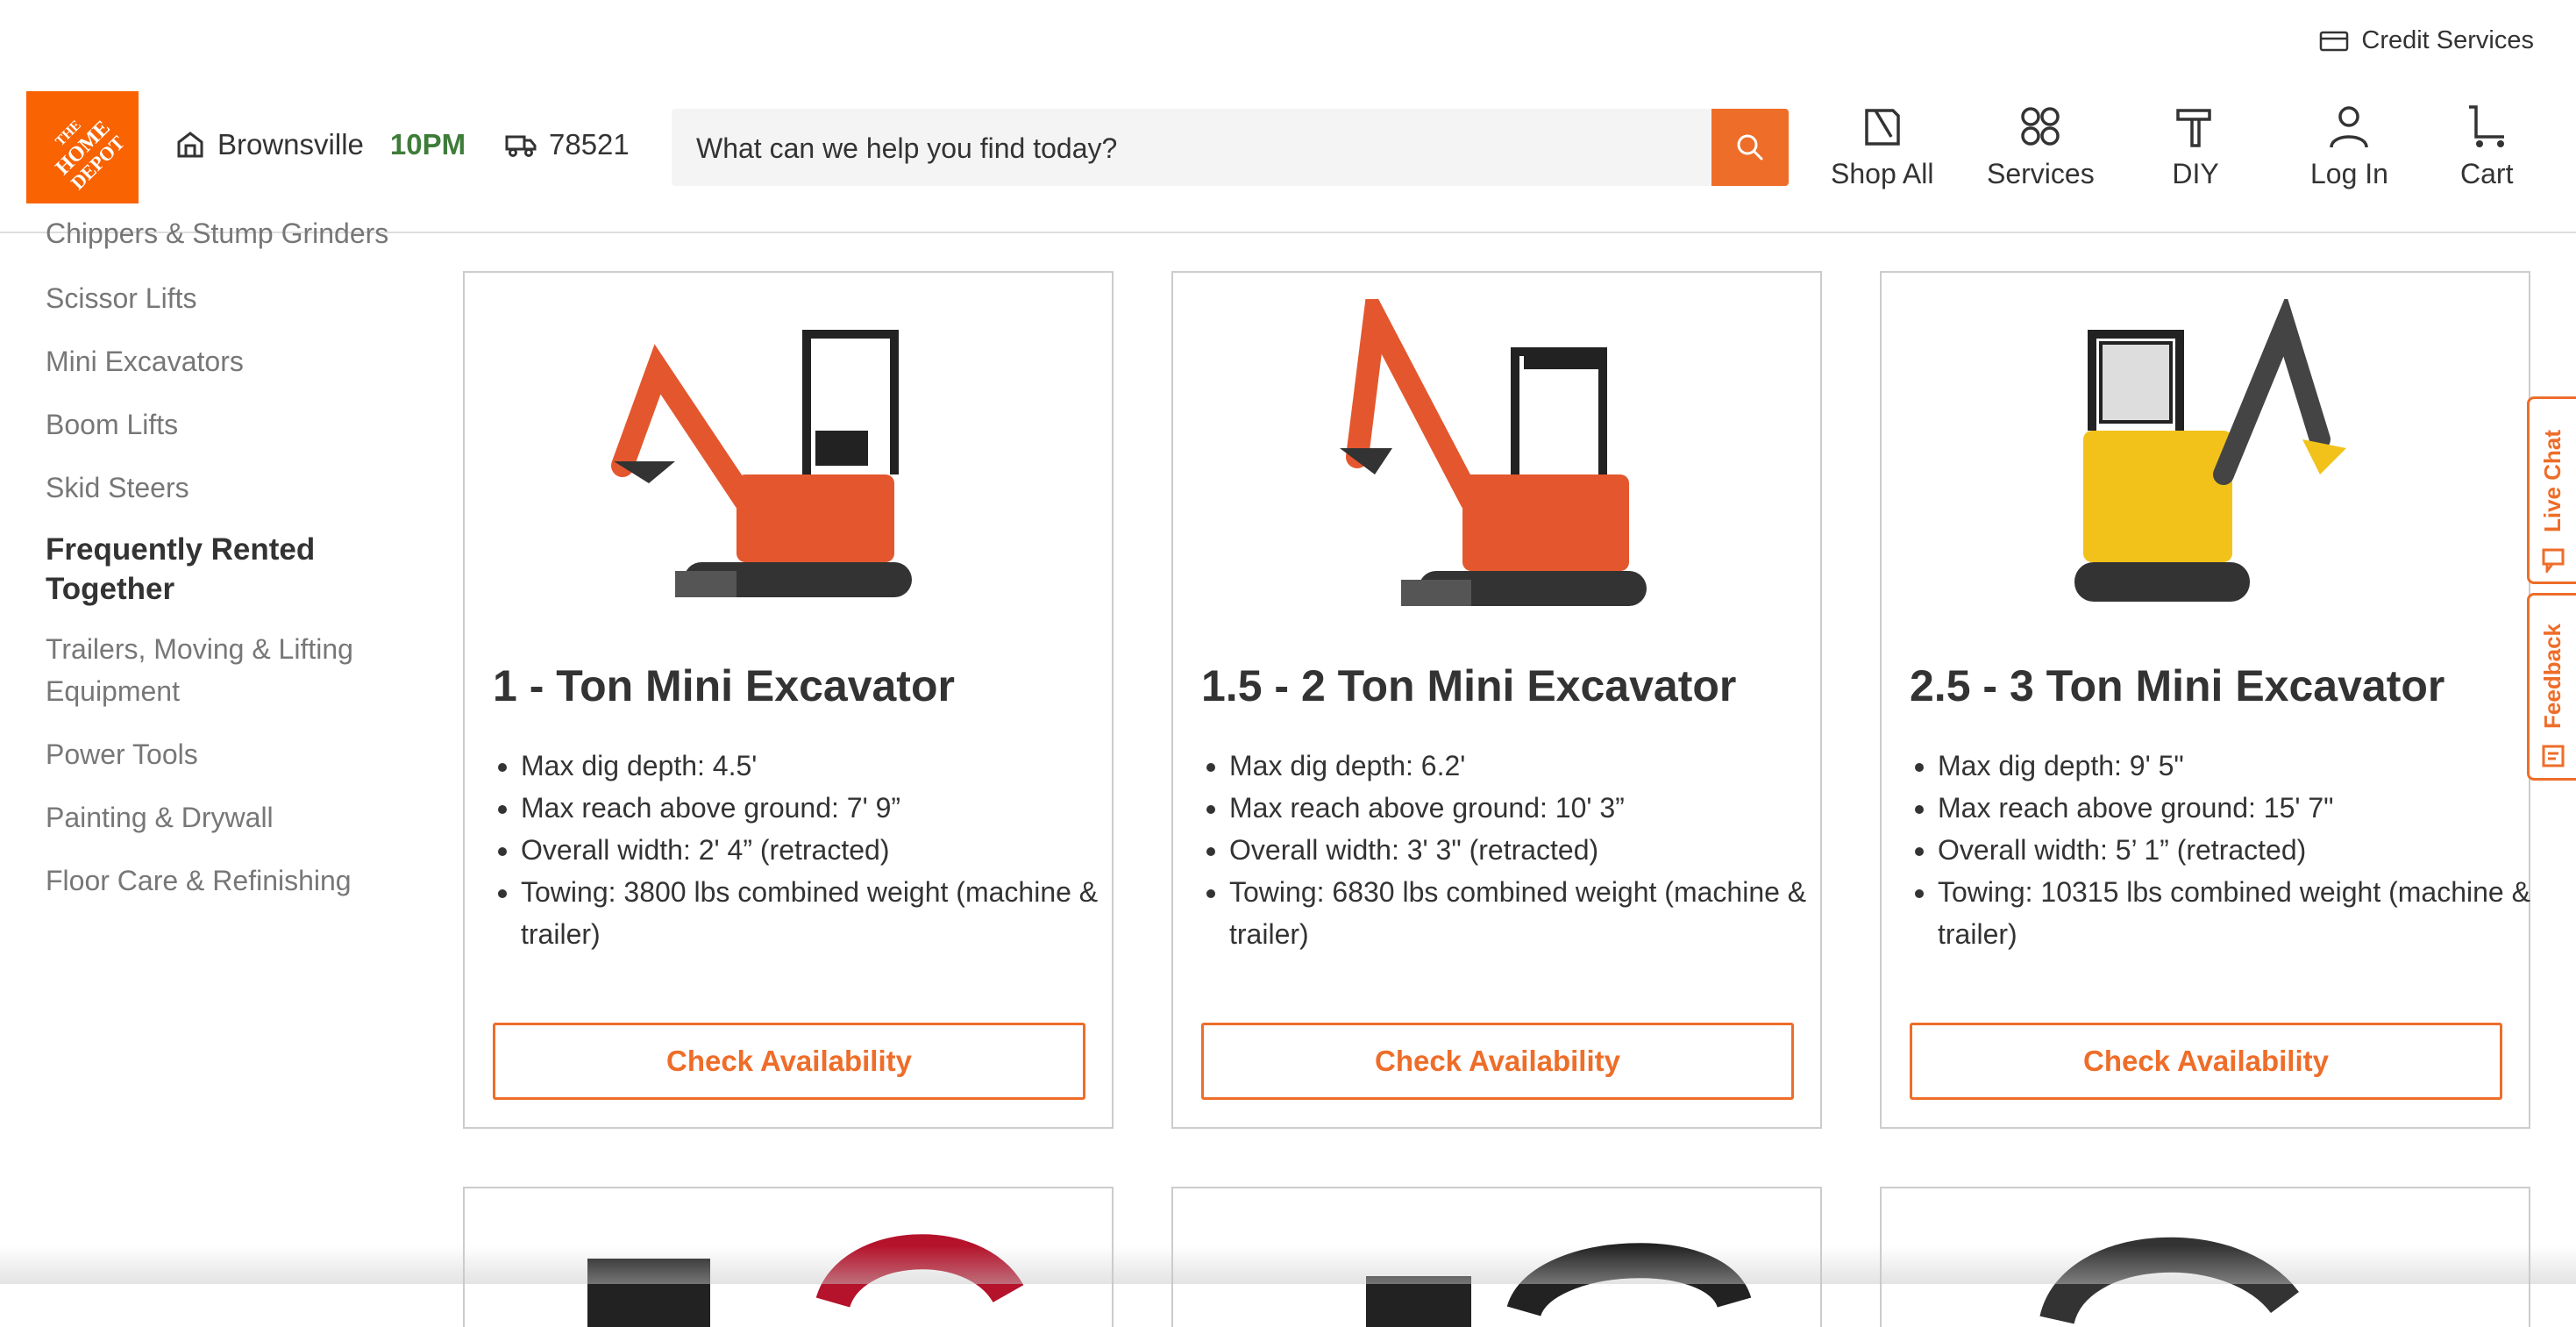  I want to click on nav-shop-all: Shop All, so click(1882, 146).